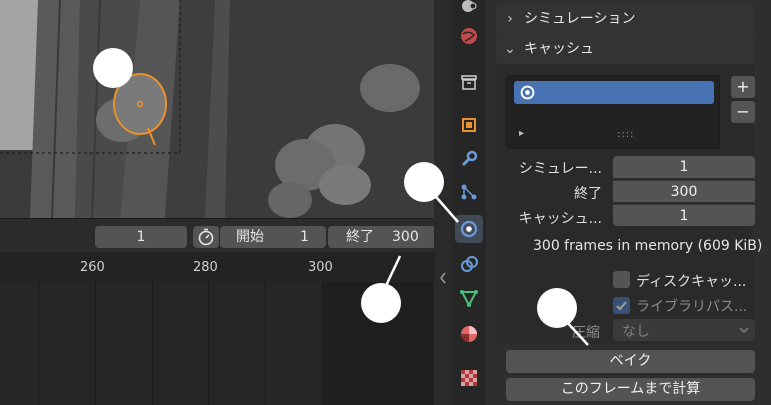 The width and height of the screenshot is (771, 405). I want to click on timeline-header: 1 開始 1 終了 300, so click(222, 235).